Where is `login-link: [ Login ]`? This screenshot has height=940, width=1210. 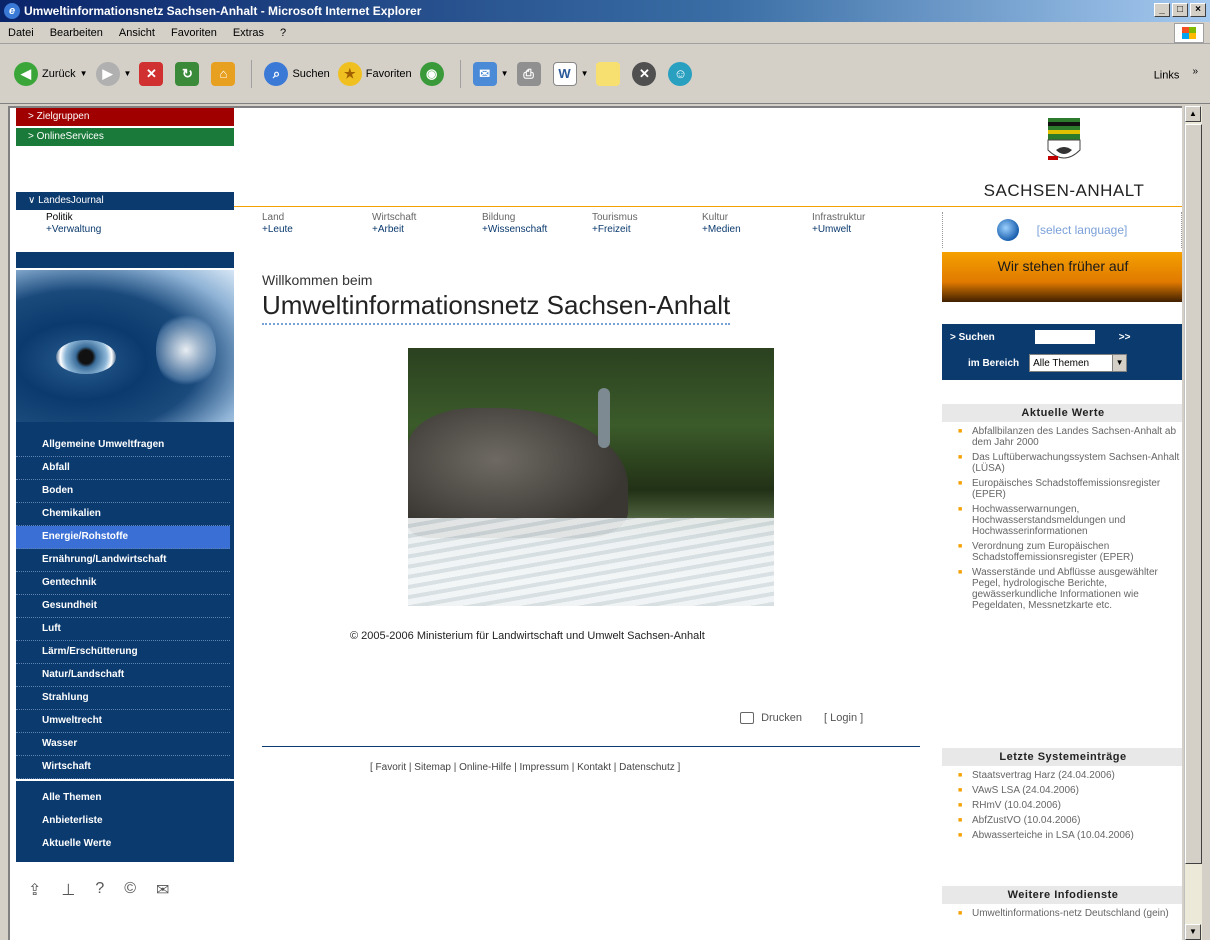 login-link: [ Login ] is located at coordinates (843, 718).